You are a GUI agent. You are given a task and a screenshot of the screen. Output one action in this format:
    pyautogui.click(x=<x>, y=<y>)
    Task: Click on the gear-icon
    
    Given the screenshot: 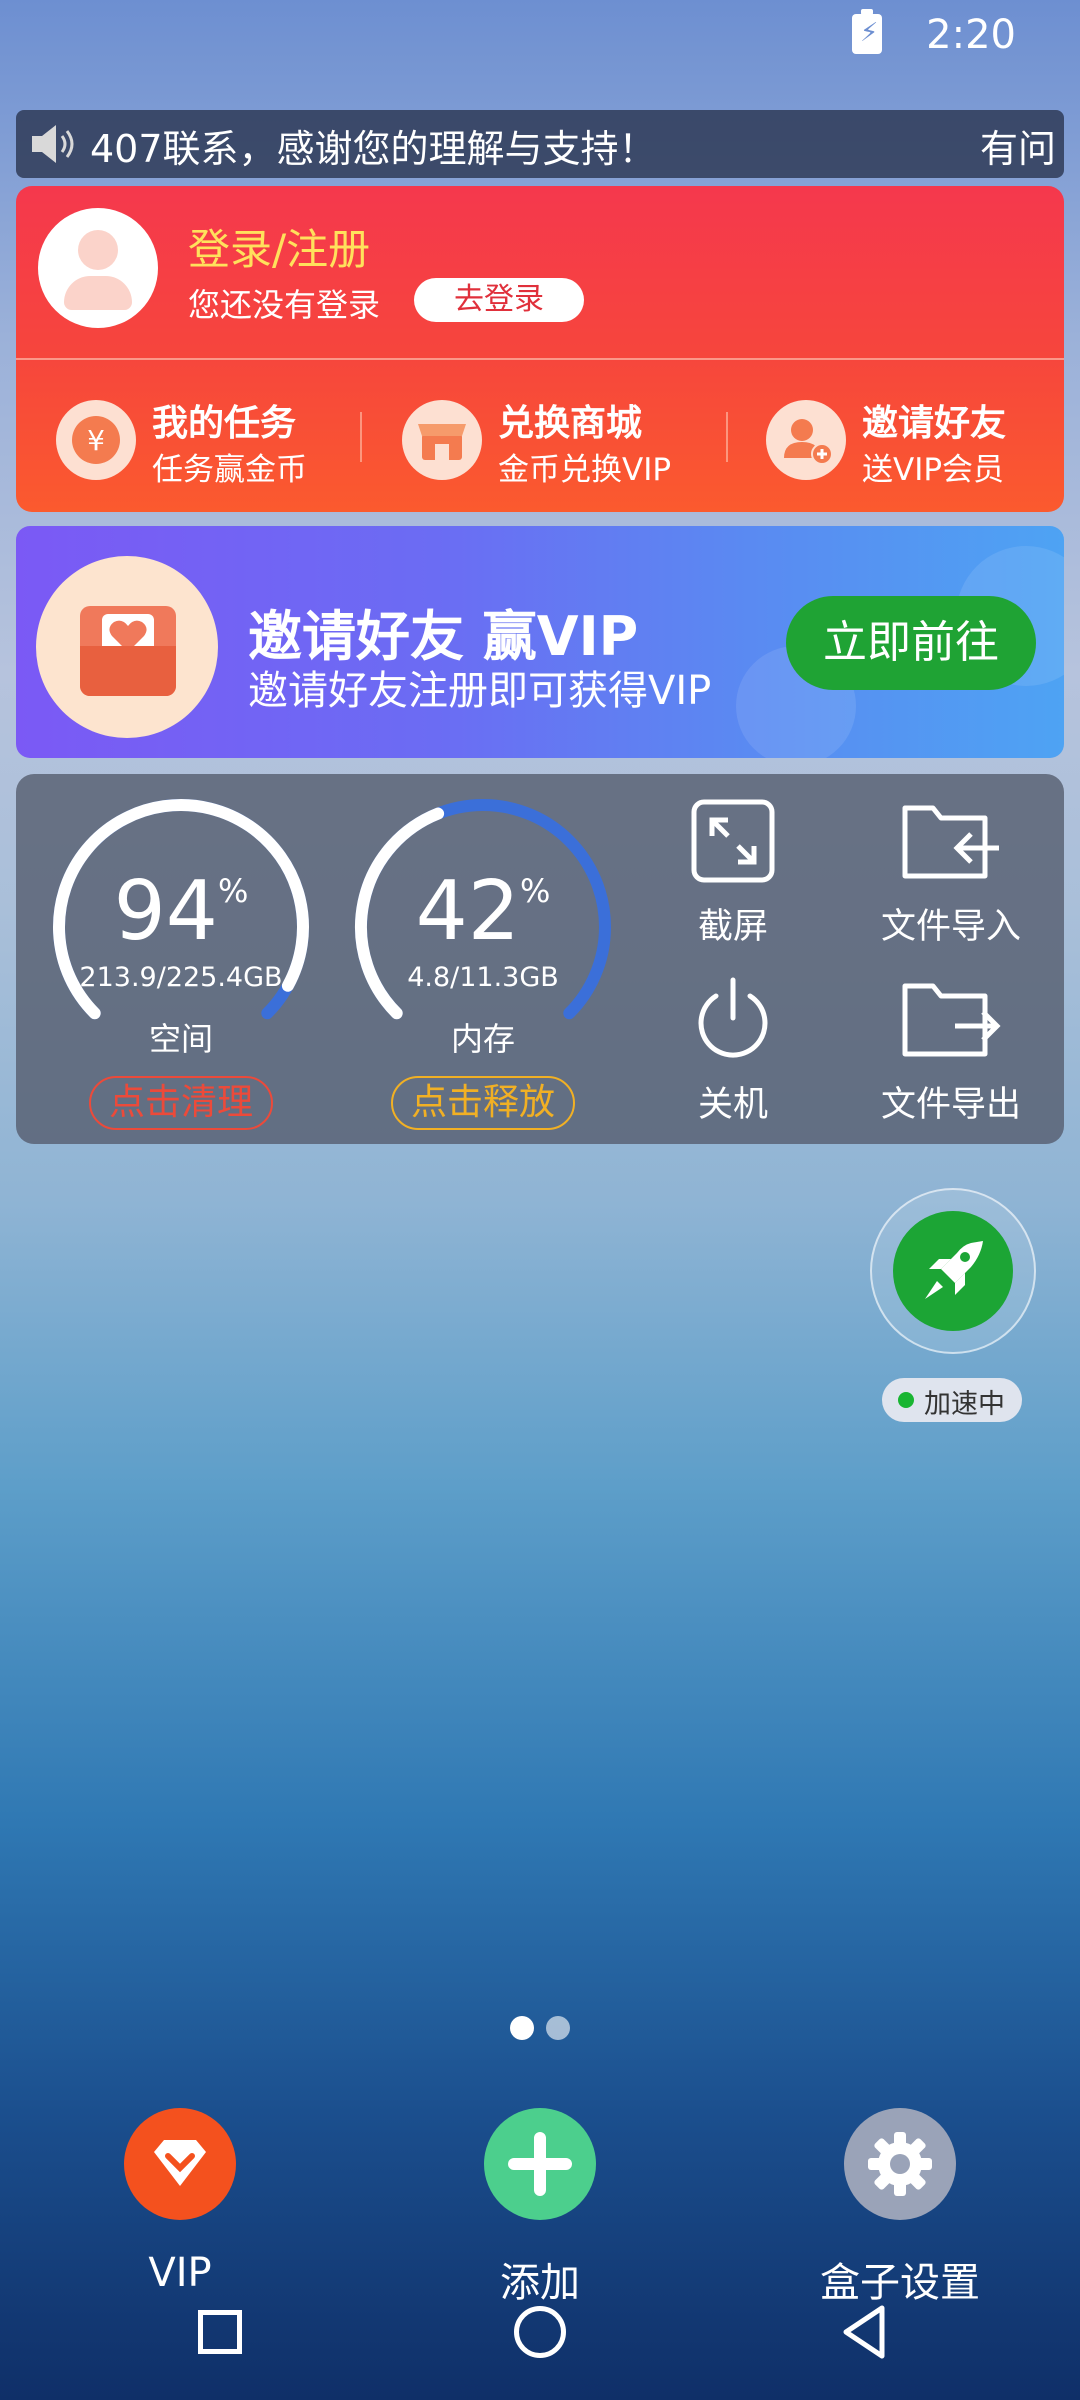 What is the action you would take?
    pyautogui.click(x=900, y=2164)
    